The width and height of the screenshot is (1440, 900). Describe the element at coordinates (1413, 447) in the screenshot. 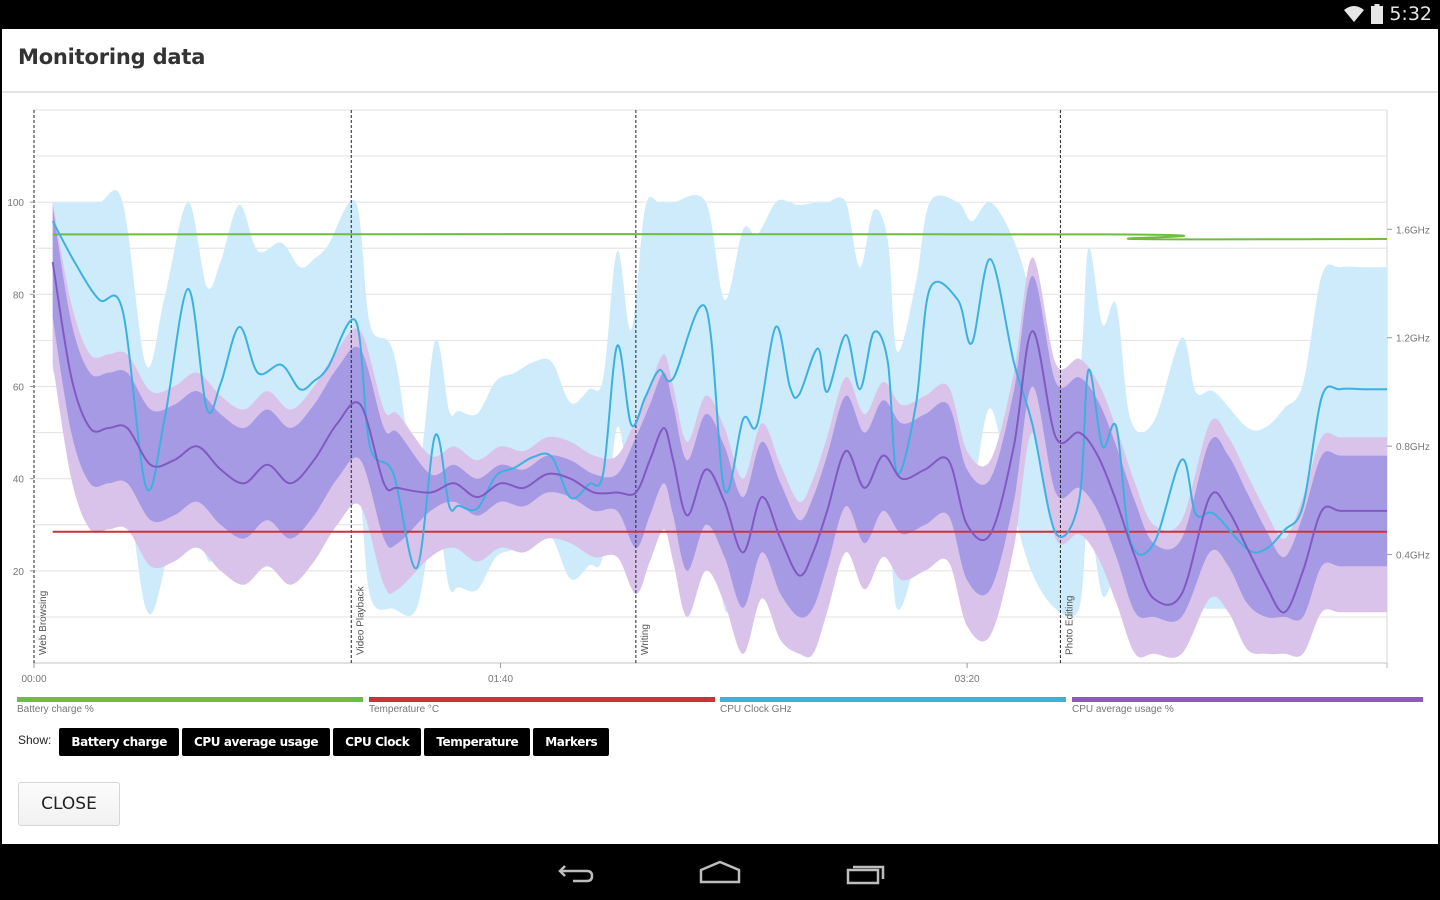

I see `y2-tick-label: 0.8GHz` at that location.